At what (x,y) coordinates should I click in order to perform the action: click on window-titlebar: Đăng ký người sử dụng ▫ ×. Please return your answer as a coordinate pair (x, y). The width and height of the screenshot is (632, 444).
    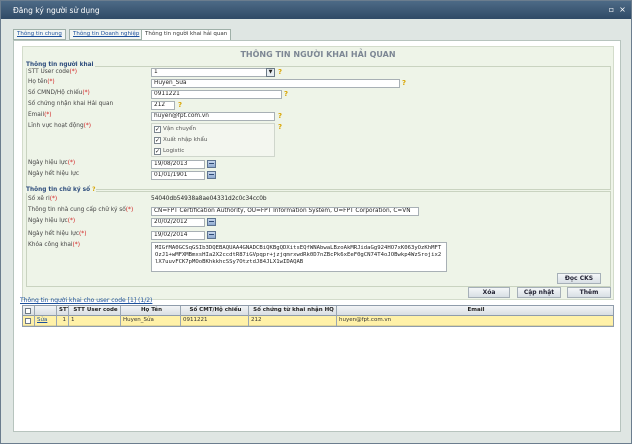
    Looking at the image, I should click on (316, 10).